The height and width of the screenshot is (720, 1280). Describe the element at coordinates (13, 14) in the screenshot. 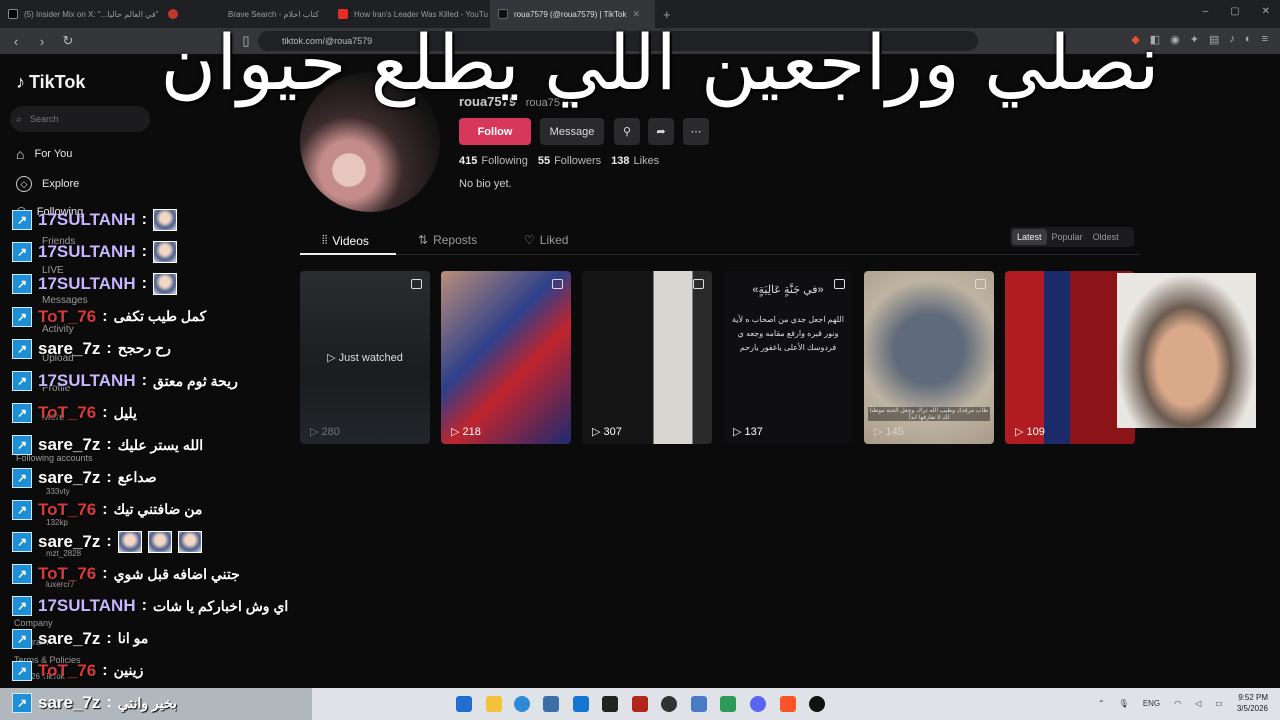

I see `x-logo-icon` at that location.